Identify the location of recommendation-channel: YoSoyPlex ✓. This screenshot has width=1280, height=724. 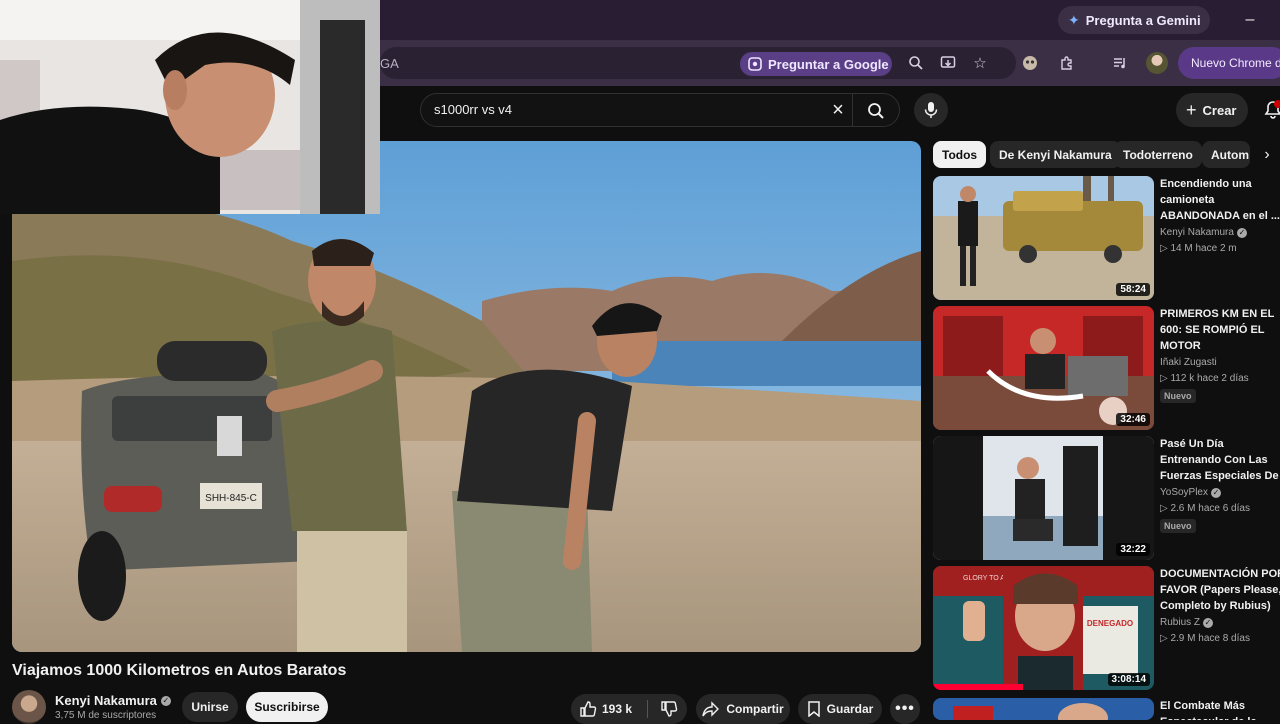
(1190, 492).